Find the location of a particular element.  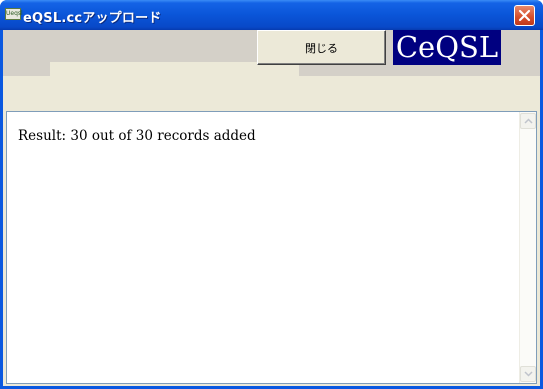

chevron-down-icon is located at coordinates (528, 374).